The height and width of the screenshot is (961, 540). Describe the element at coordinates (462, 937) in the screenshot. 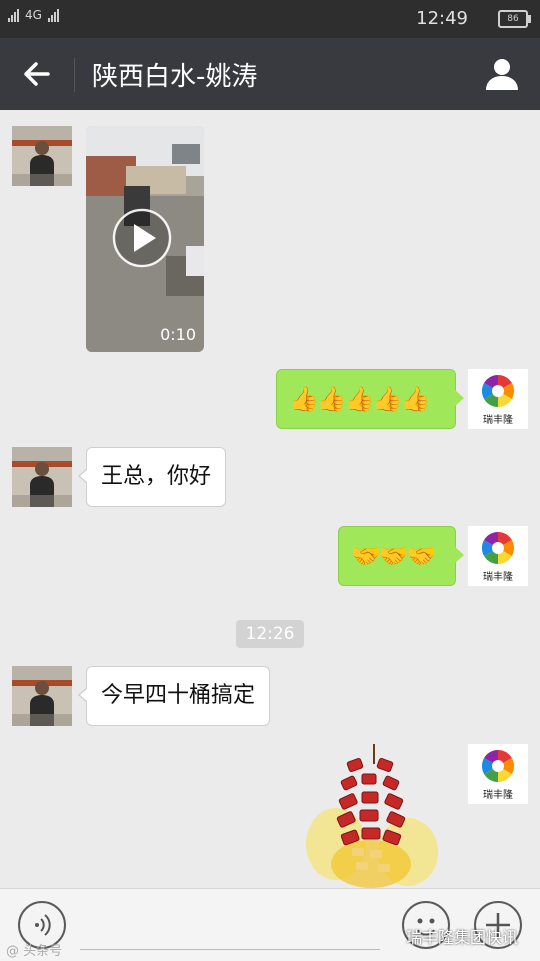

I see `watermark-right: 瑞丰隆集团快讯` at that location.